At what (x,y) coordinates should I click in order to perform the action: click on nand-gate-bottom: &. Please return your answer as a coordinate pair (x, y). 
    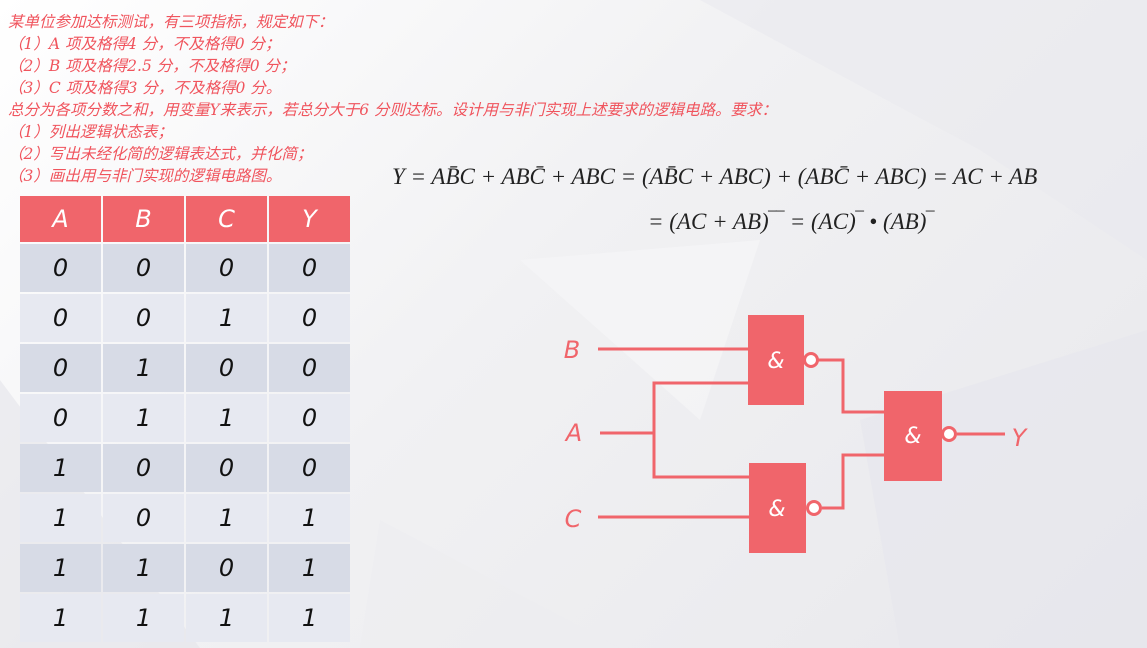
    Looking at the image, I should click on (785, 508).